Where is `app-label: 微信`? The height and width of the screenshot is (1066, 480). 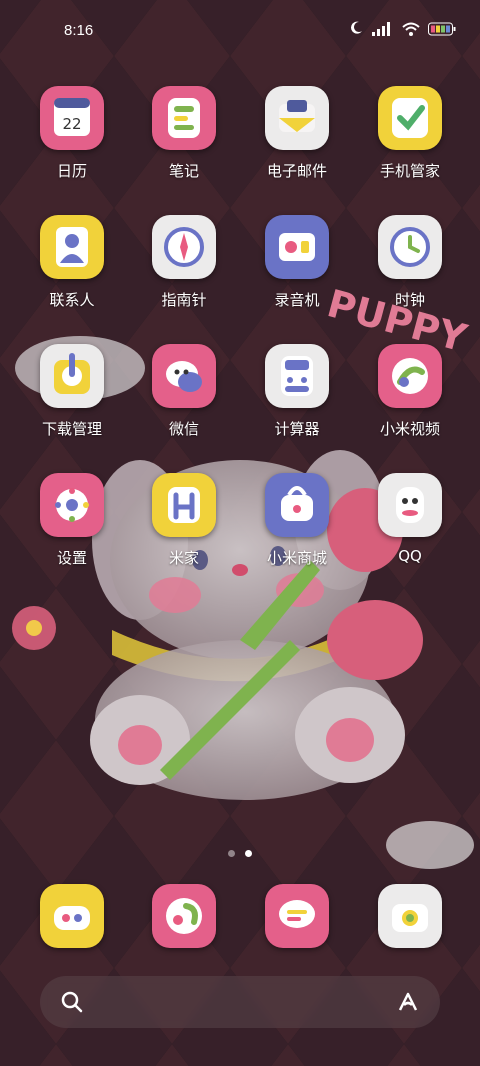 app-label: 微信 is located at coordinates (183, 429).